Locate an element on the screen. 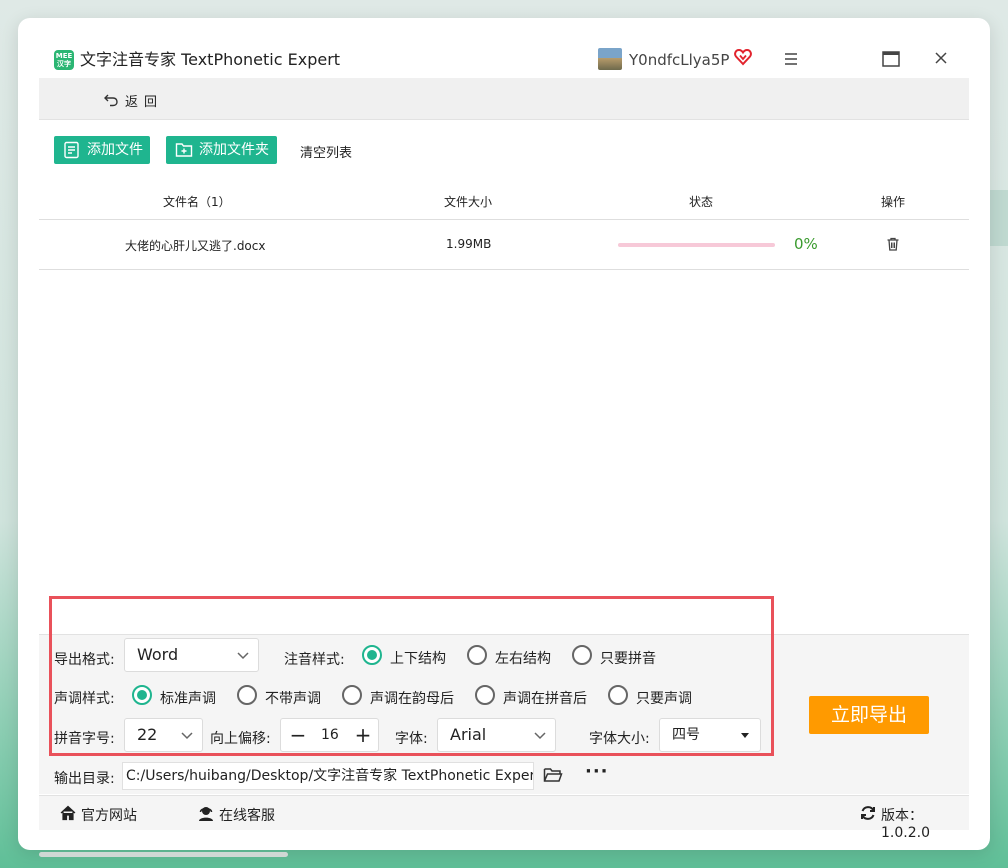  avatar is located at coordinates (610, 59).